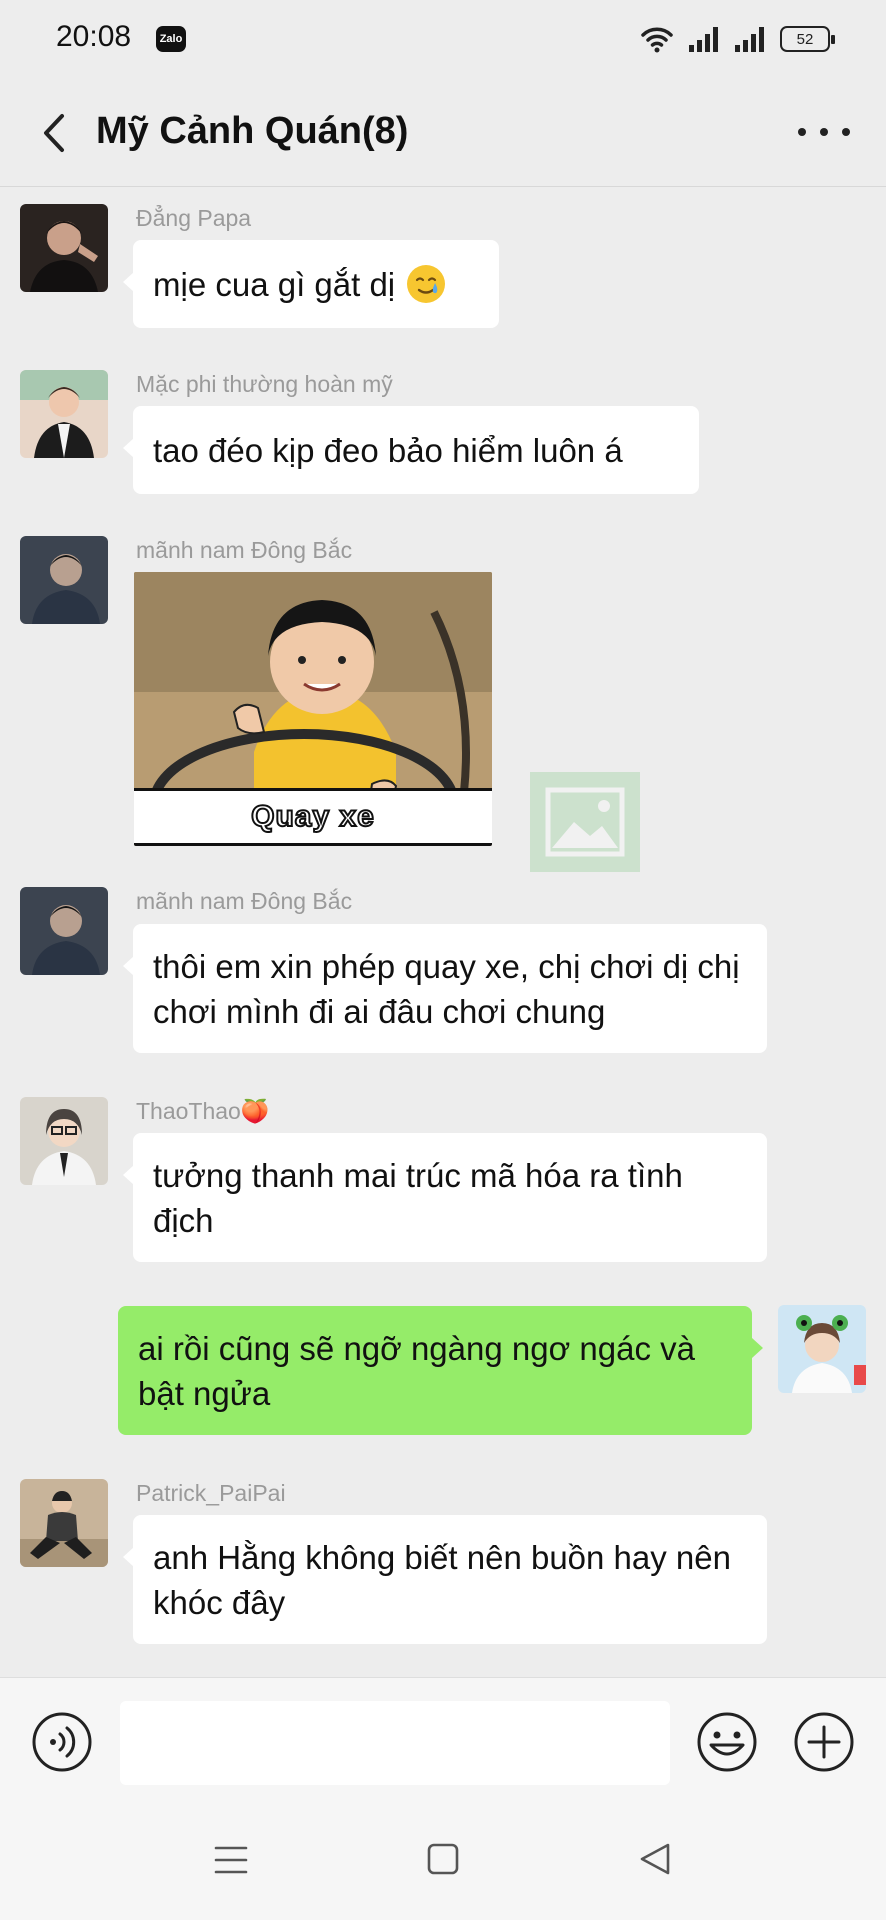 The height and width of the screenshot is (1920, 886). Describe the element at coordinates (211, 1493) in the screenshot. I see `sender-name: Patrick_PaiPai` at that location.